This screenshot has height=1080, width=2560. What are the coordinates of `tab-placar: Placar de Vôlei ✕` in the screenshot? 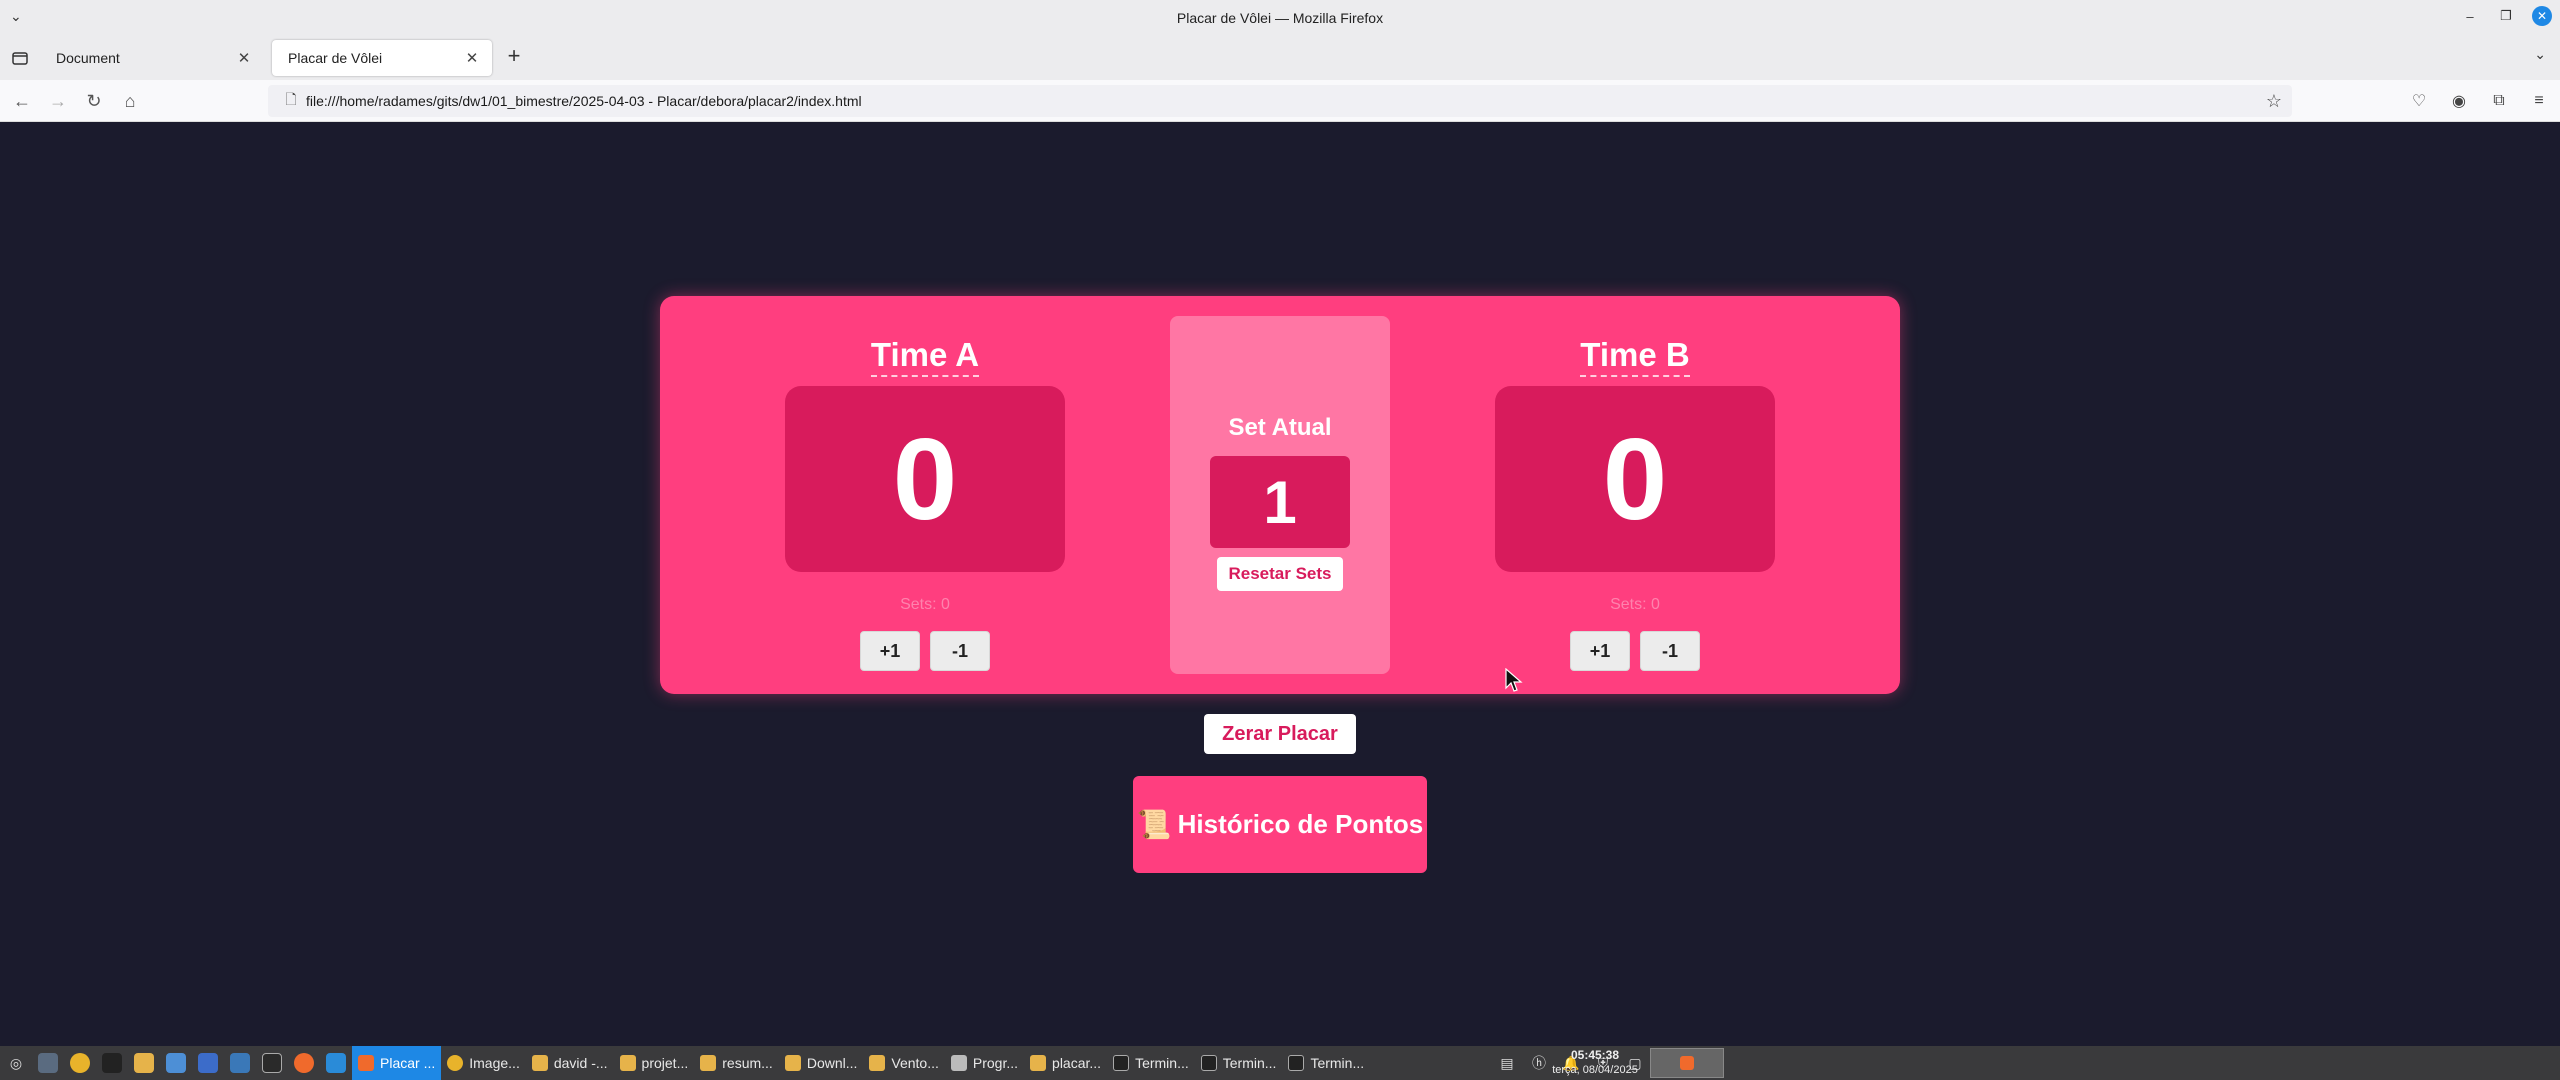 It's located at (382, 58).